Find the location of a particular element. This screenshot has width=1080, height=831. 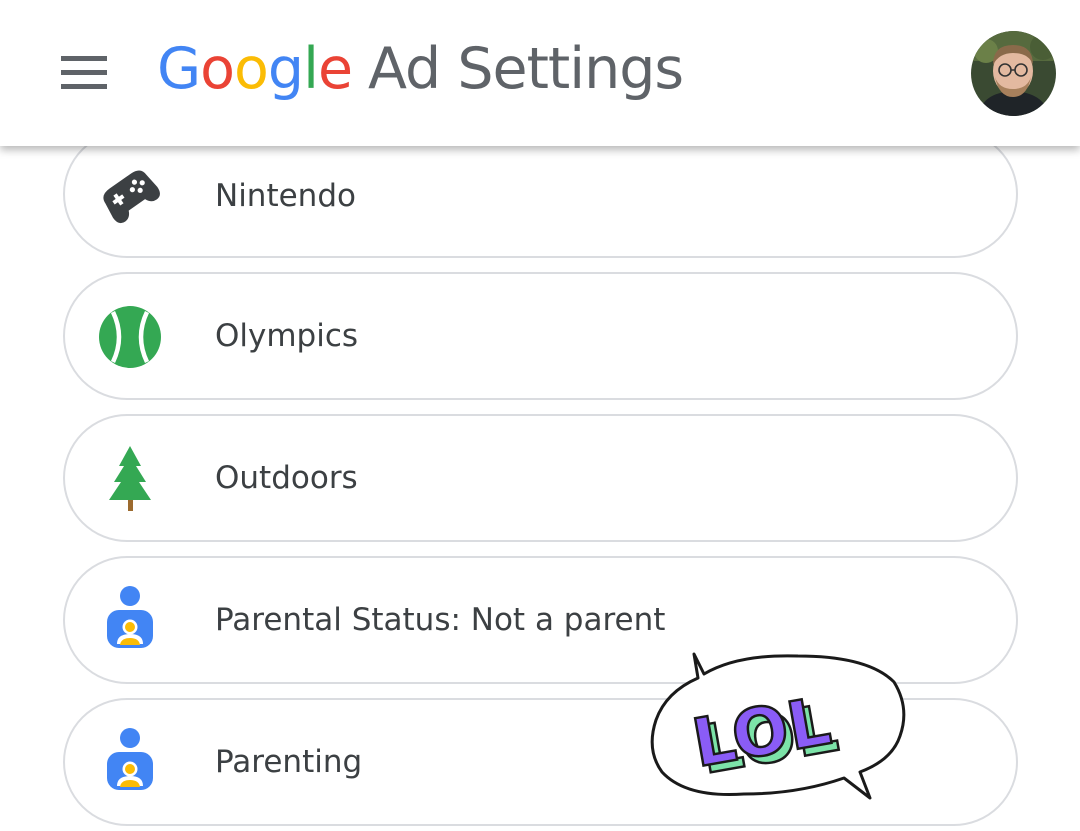

topic-label: Olympics is located at coordinates (287, 336).